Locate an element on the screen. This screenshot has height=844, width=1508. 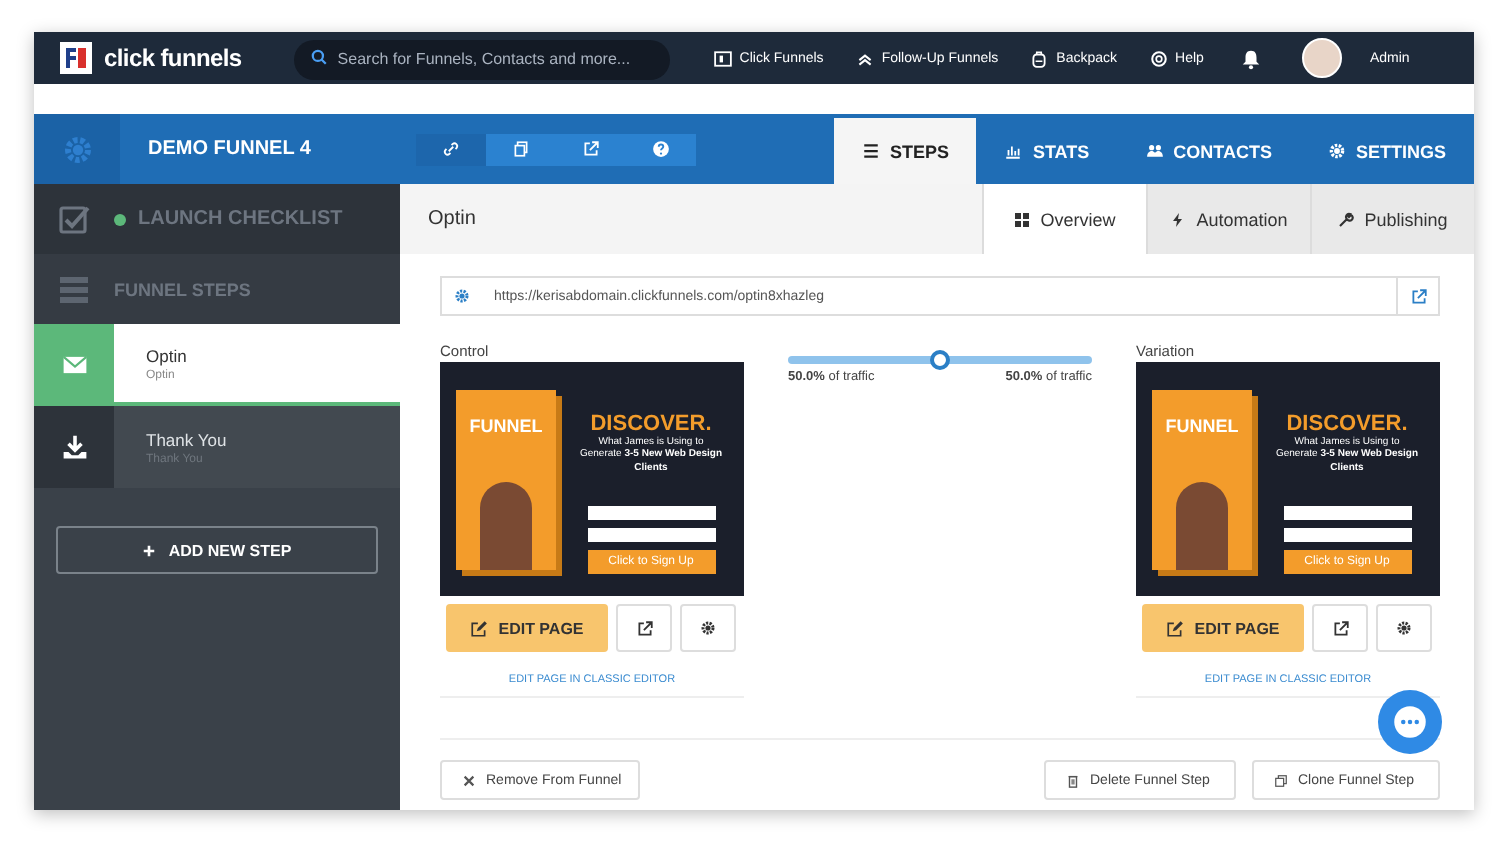
traffic-slider is located at coordinates (940, 360).